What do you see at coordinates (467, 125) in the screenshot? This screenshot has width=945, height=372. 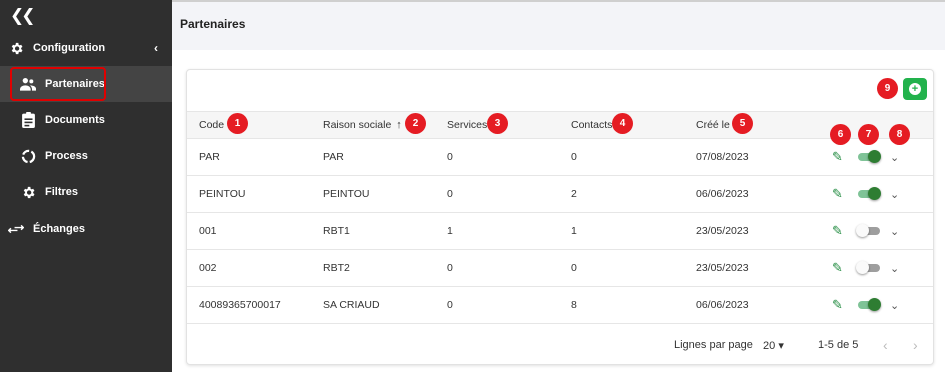 I see `column-header-services: Services` at bounding box center [467, 125].